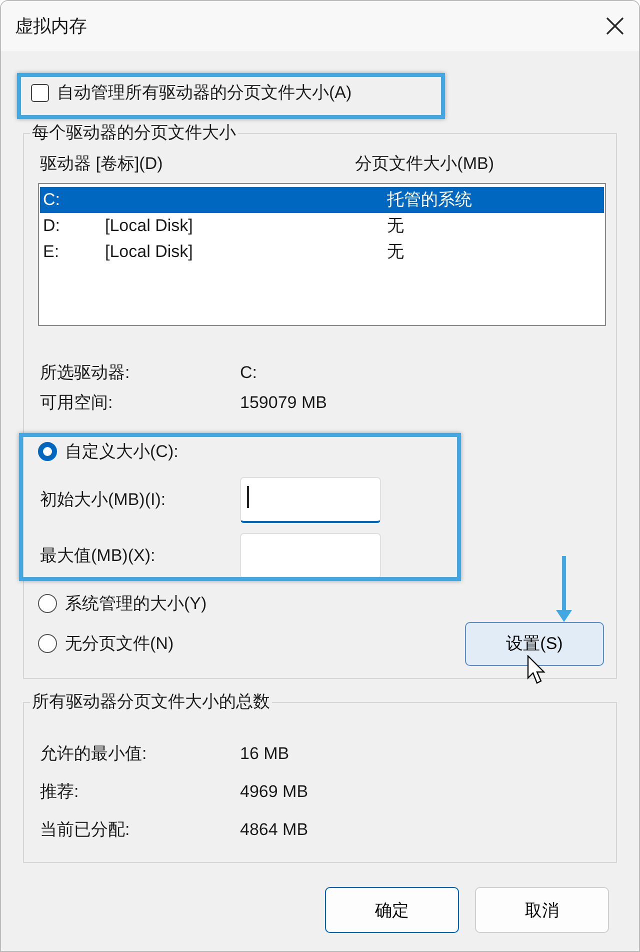 This screenshot has height=952, width=640. What do you see at coordinates (322, 225) in the screenshot?
I see `list-row: D: [Local Disk] 无` at bounding box center [322, 225].